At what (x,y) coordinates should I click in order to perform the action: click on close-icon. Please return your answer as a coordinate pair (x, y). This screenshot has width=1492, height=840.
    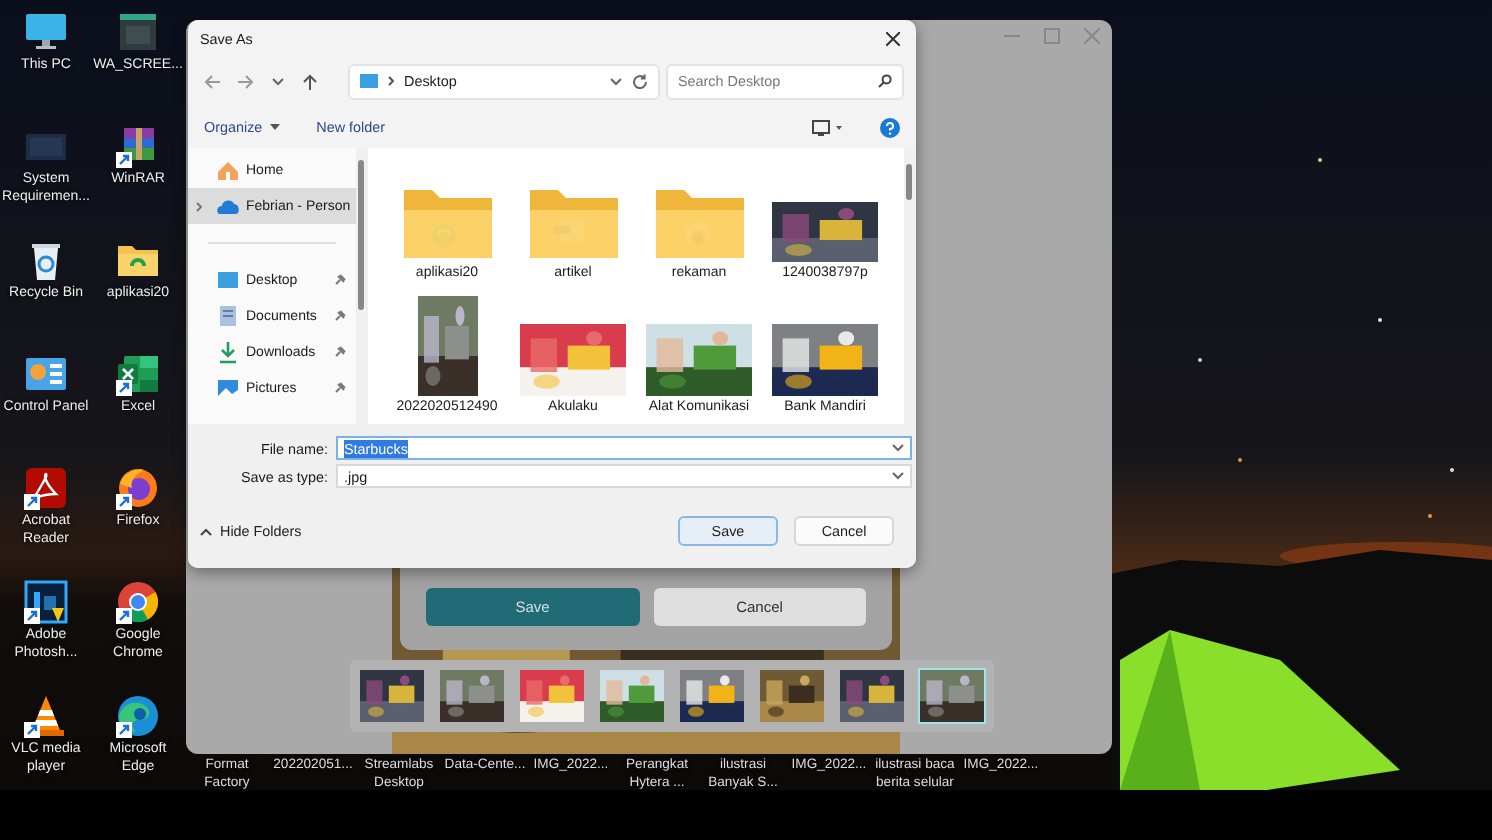
    Looking at the image, I should click on (893, 38).